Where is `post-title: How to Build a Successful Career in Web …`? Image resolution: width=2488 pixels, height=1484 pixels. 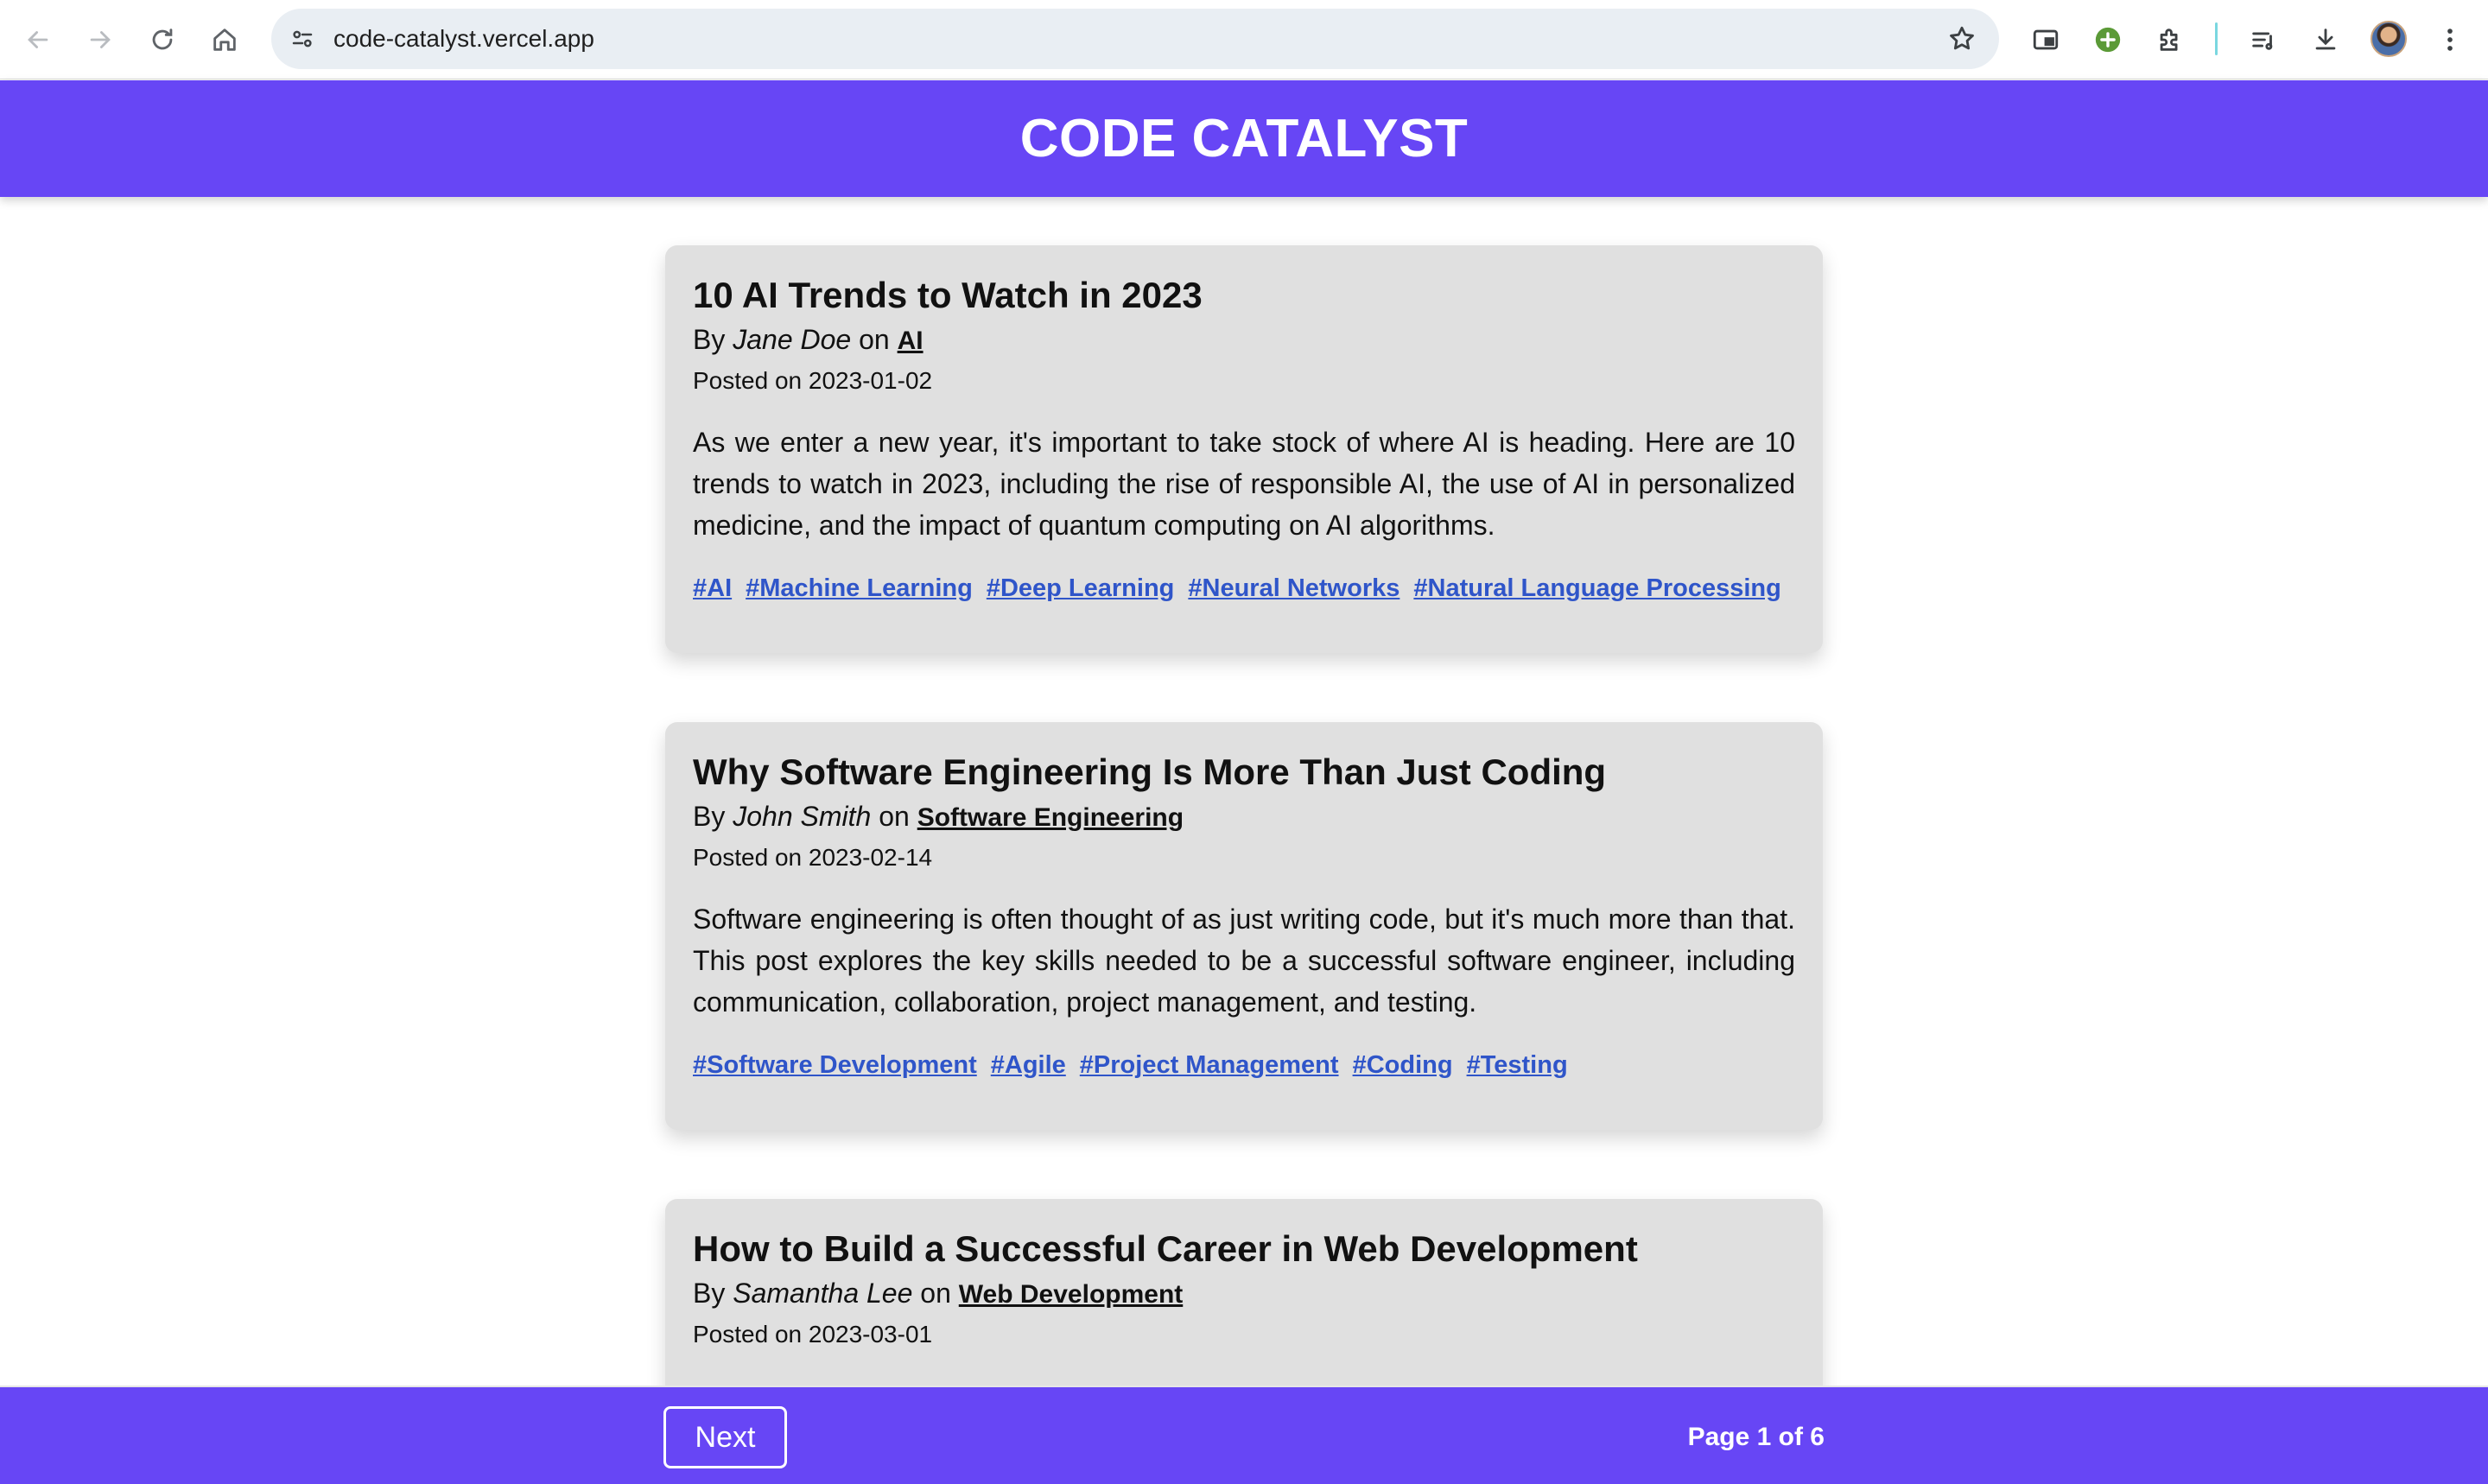
post-title: How to Build a Successful Career in Web … is located at coordinates (1244, 1249).